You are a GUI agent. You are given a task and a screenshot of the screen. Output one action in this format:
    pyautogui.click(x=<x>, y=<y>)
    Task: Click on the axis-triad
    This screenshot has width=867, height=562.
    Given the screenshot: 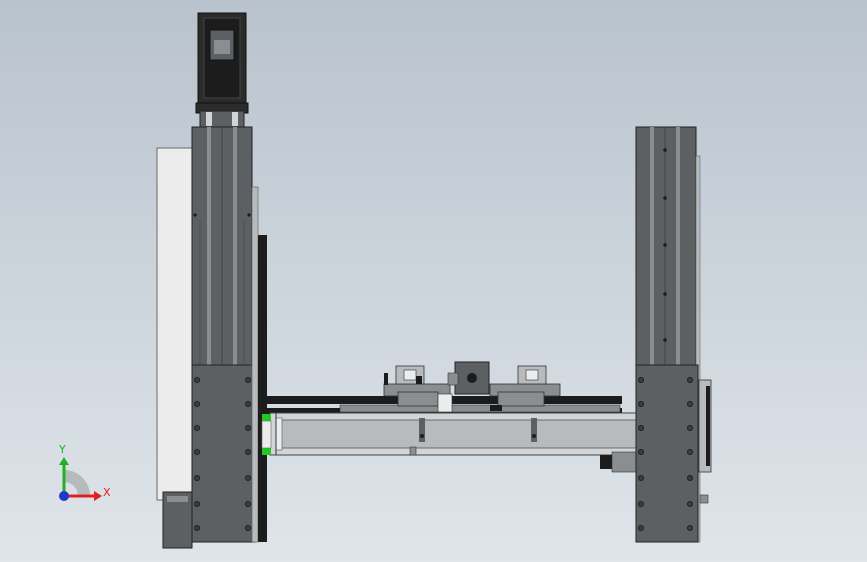 What is the action you would take?
    pyautogui.click(x=78, y=475)
    